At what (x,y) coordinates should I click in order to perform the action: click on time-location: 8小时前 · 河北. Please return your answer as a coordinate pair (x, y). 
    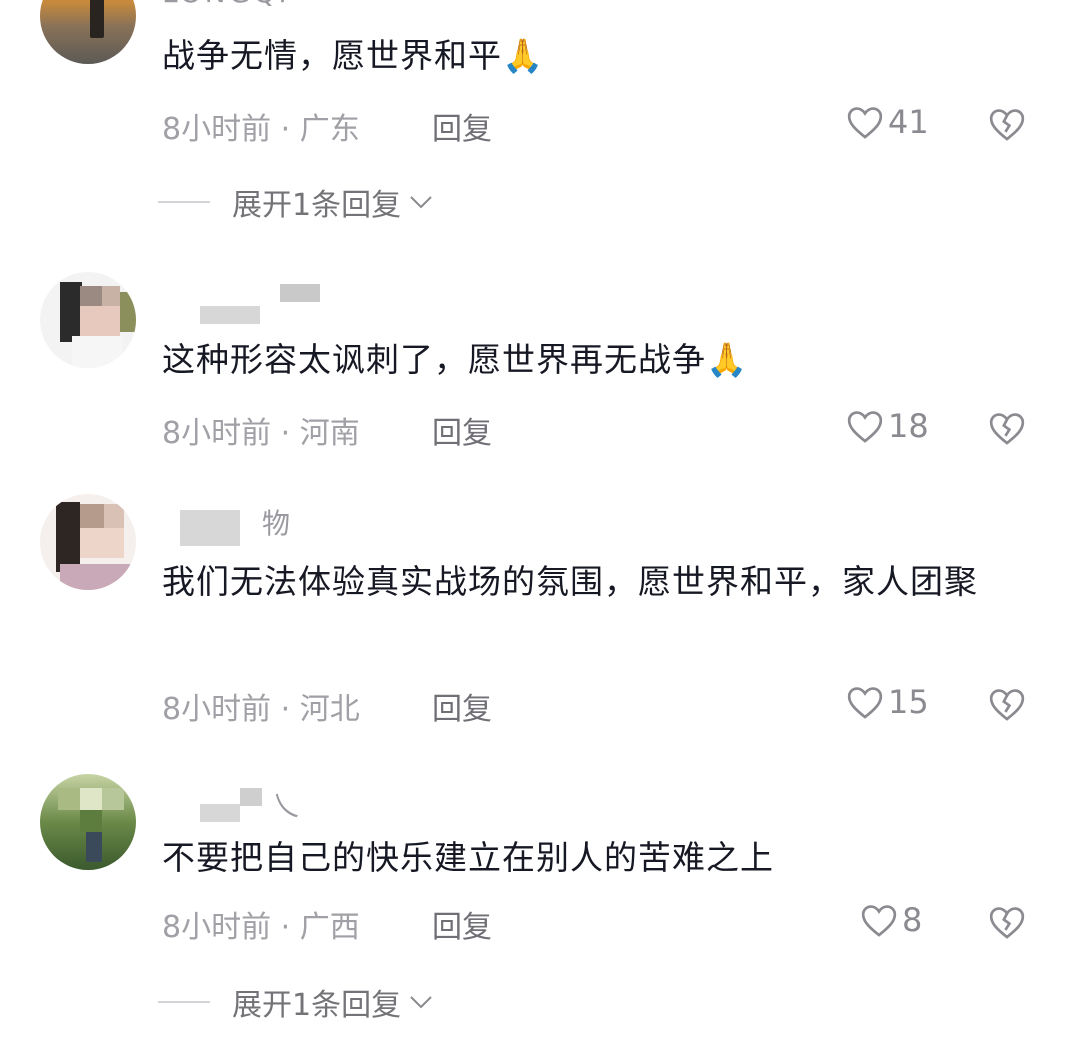
    Looking at the image, I should click on (261, 709).